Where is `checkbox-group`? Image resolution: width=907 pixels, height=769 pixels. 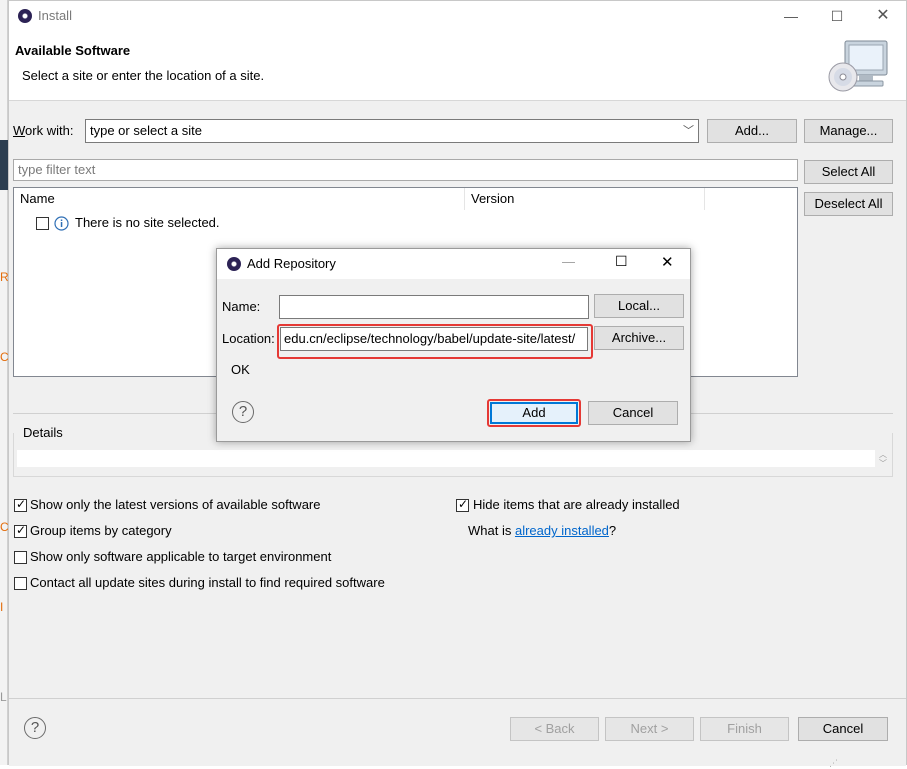 checkbox-group is located at coordinates (20, 530).